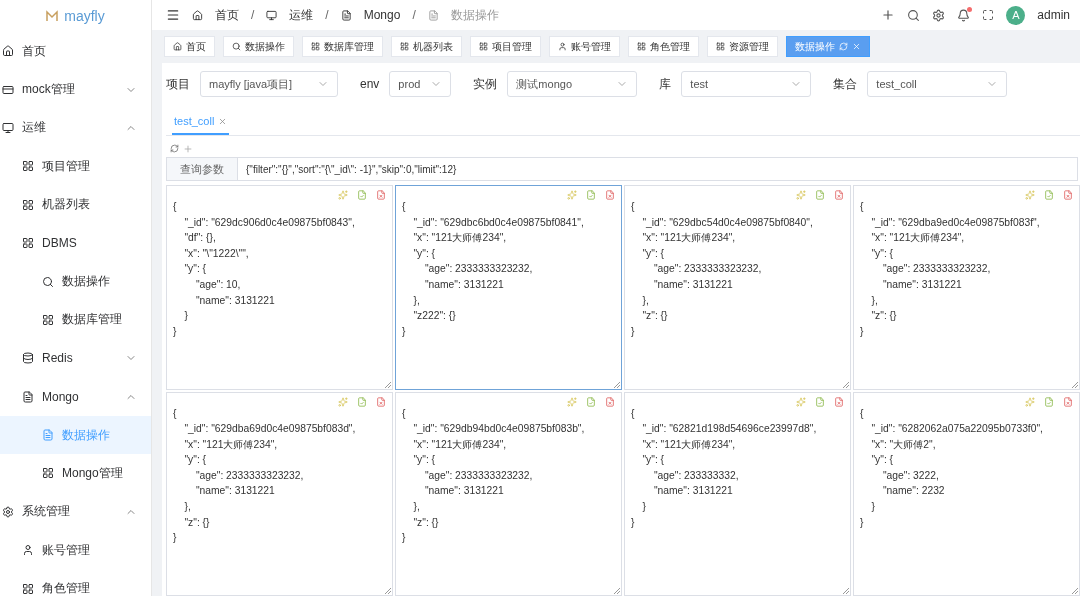  Describe the element at coordinates (189, 46) in the screenshot. I see `tag-tab: 首页` at that location.